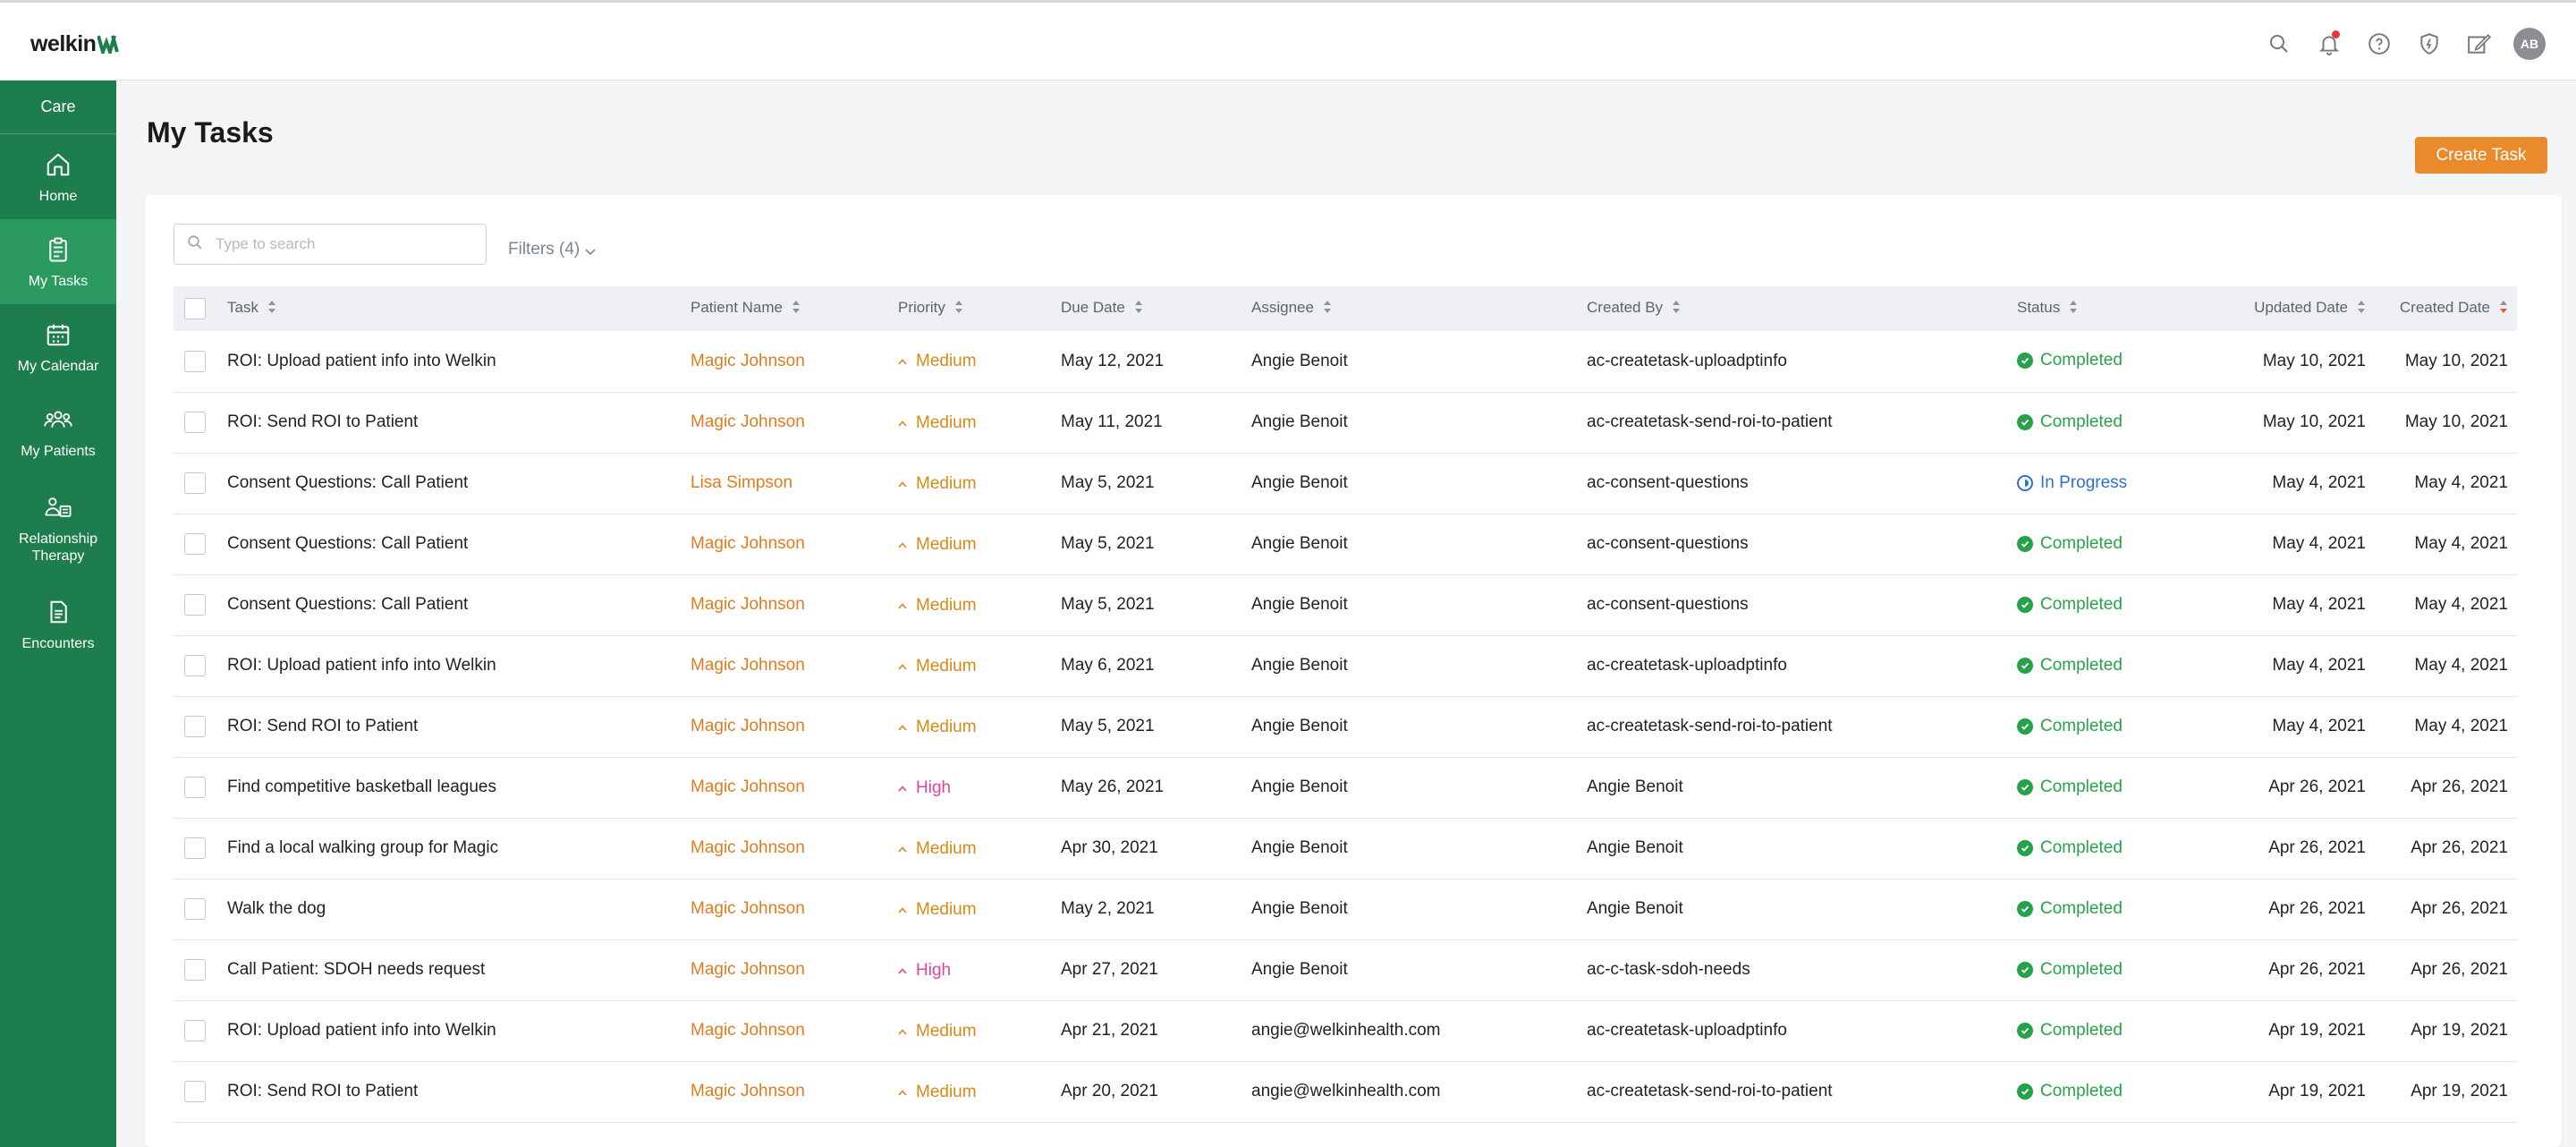 This screenshot has width=2576, height=1147. What do you see at coordinates (1419, 308) in the screenshot?
I see `column-header-assignee: Assignee` at bounding box center [1419, 308].